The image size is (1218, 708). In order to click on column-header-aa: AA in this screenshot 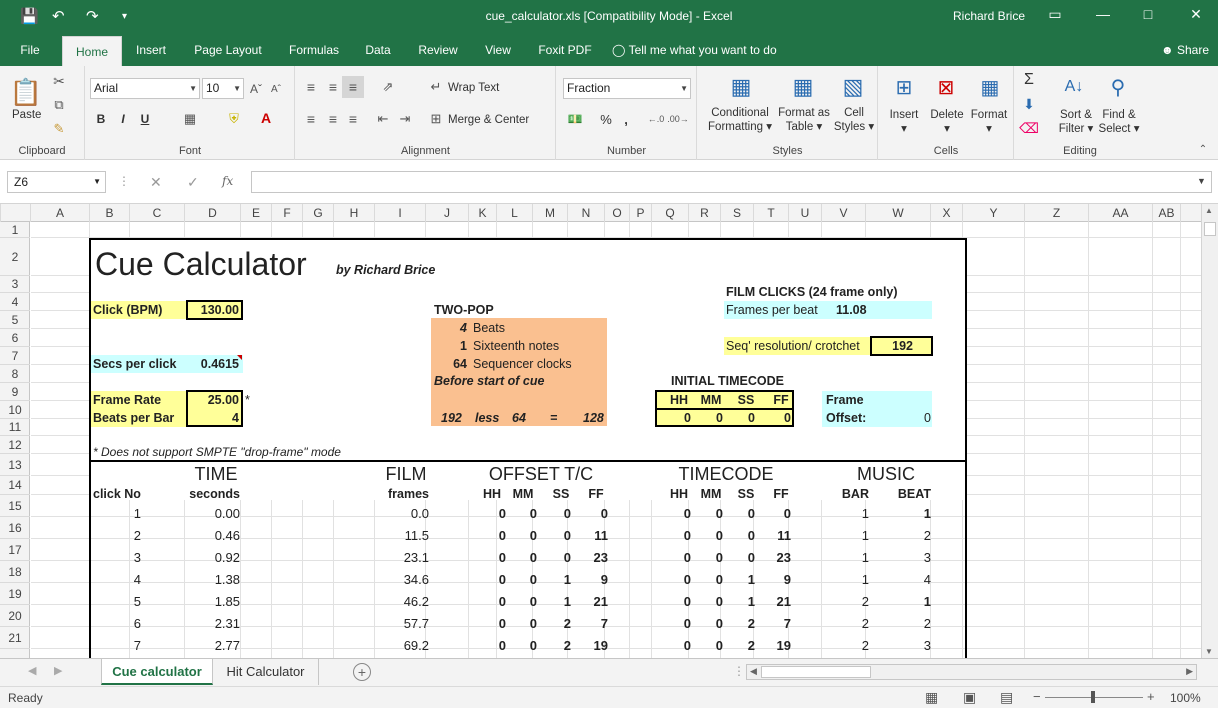, I will do `click(1121, 213)`.